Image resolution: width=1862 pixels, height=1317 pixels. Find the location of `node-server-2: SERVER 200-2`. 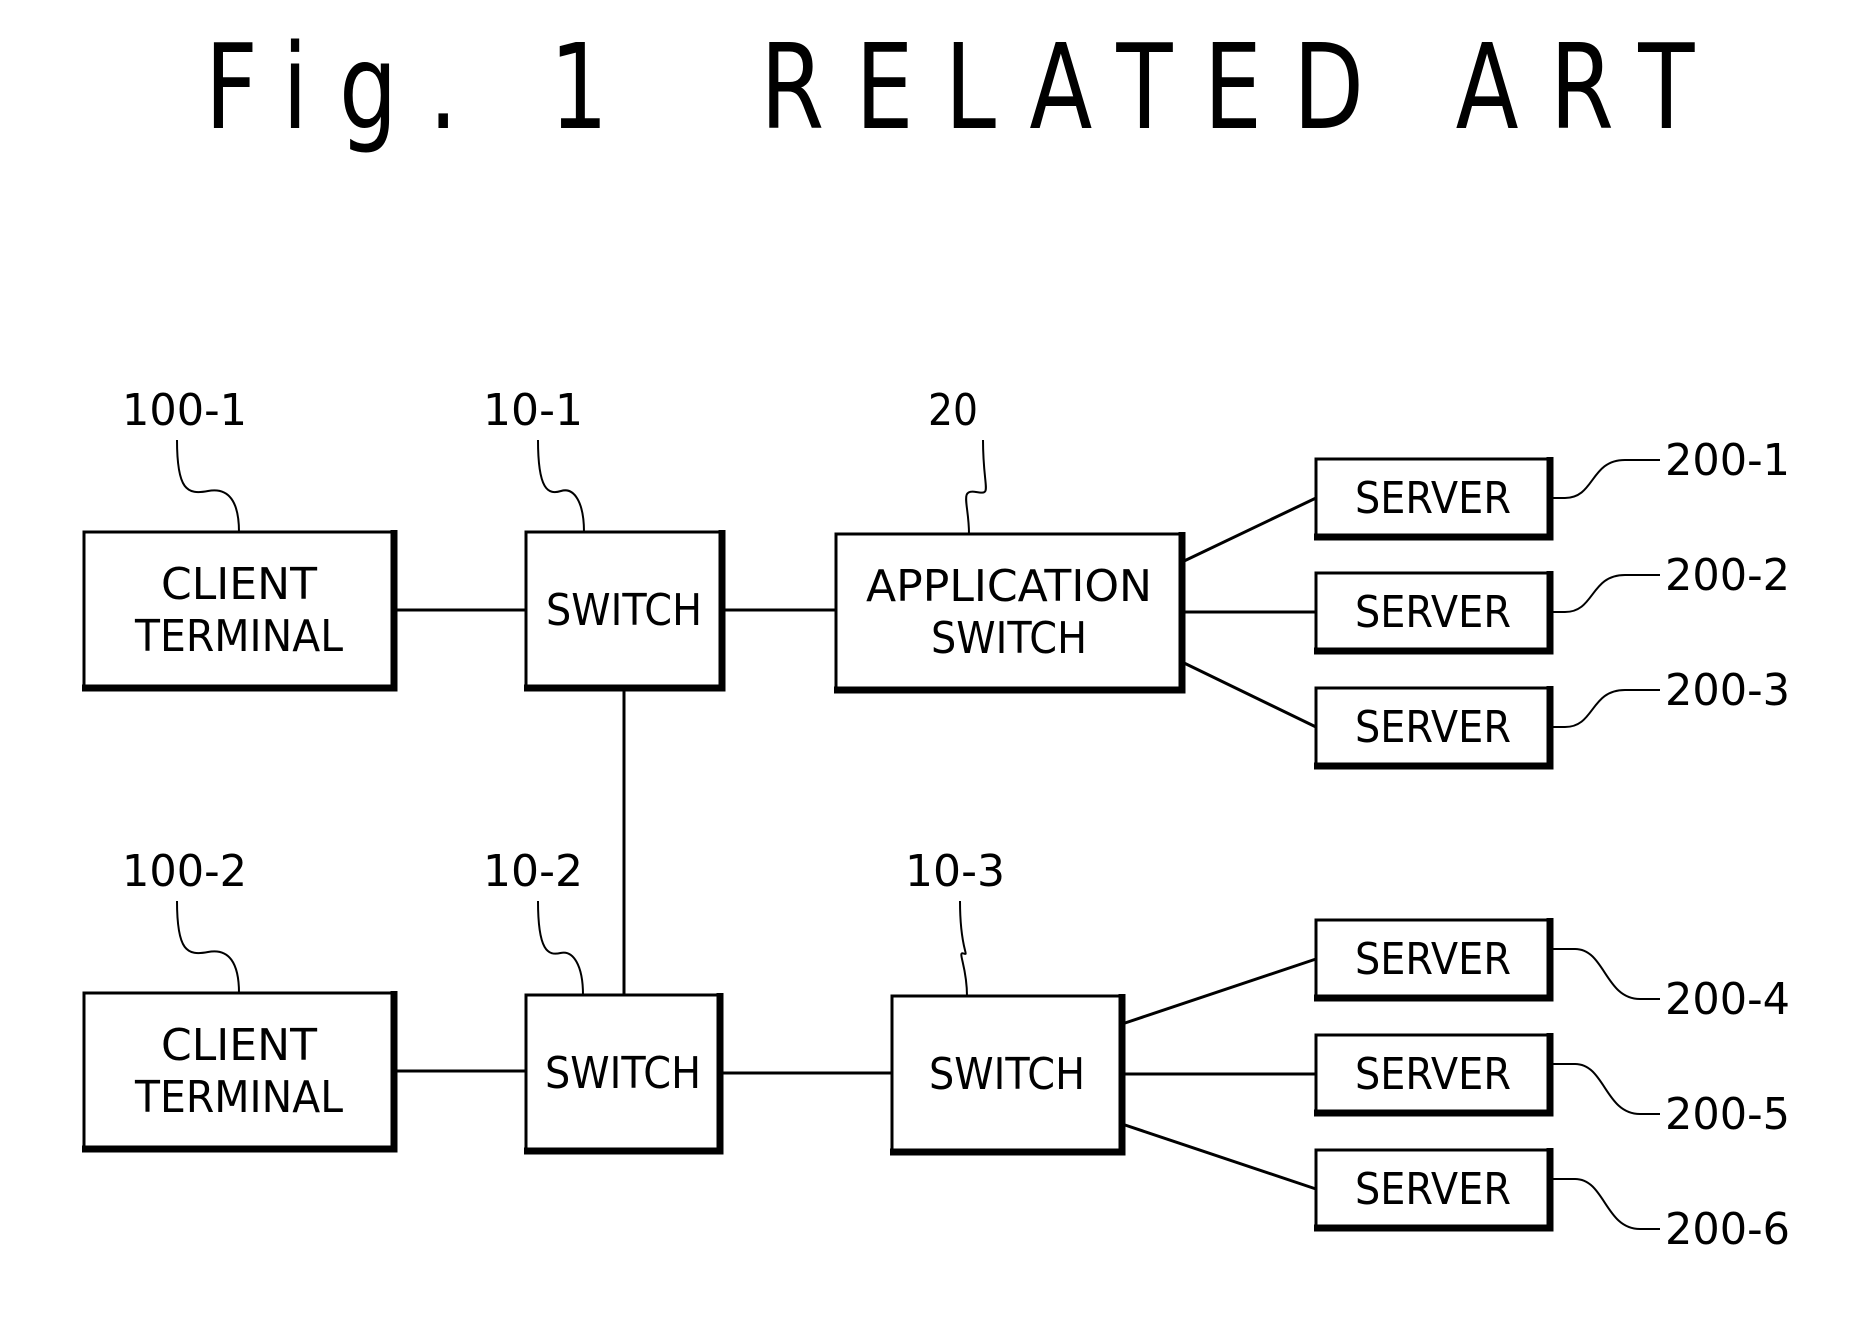

node-server-2: SERVER 200-2 is located at coordinates (1552, 602).